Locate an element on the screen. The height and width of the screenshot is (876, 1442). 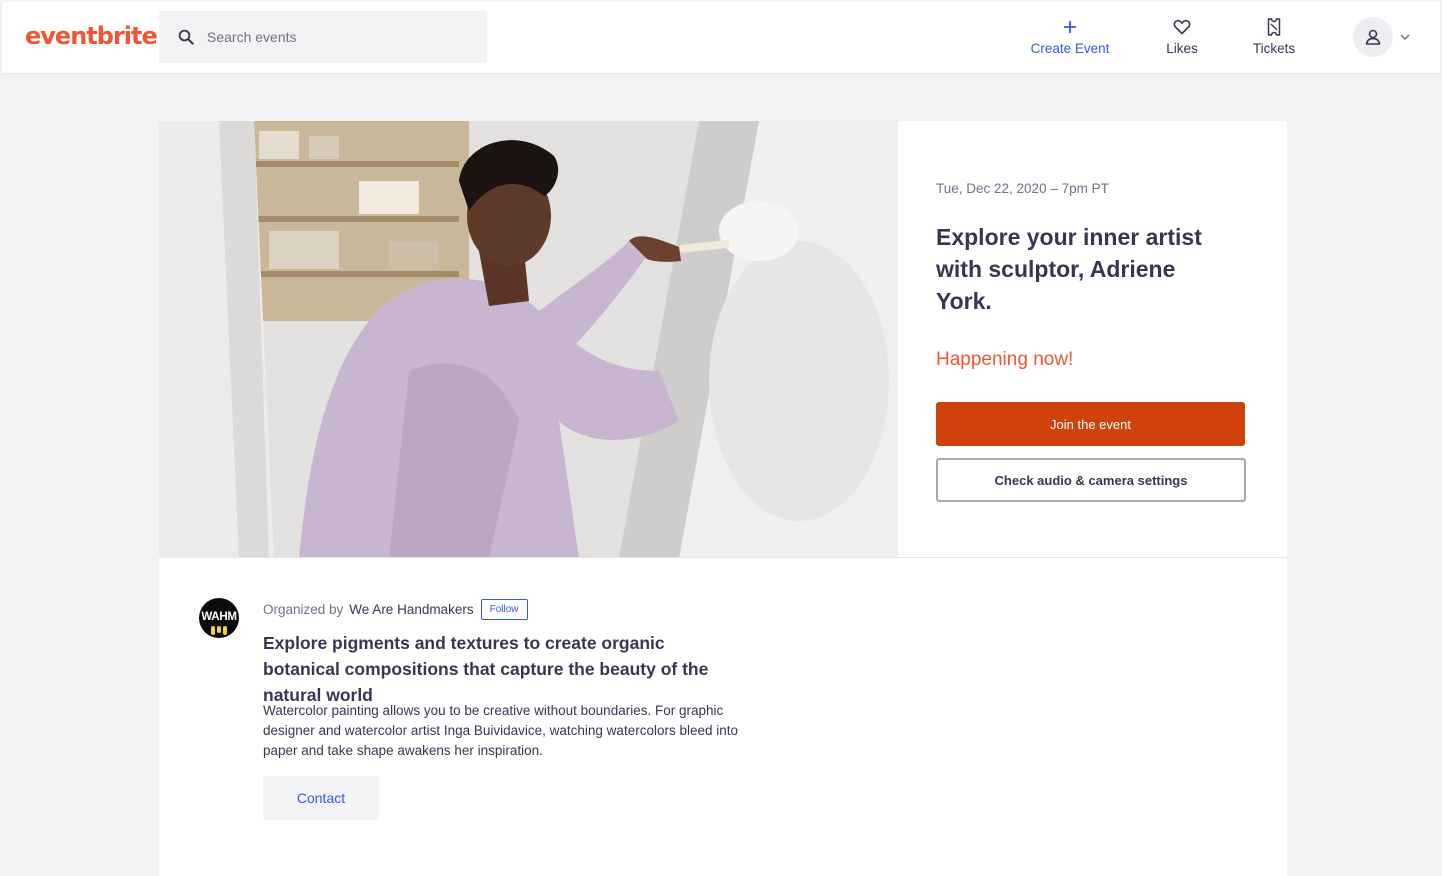
follow-button: Follow is located at coordinates (504, 609).